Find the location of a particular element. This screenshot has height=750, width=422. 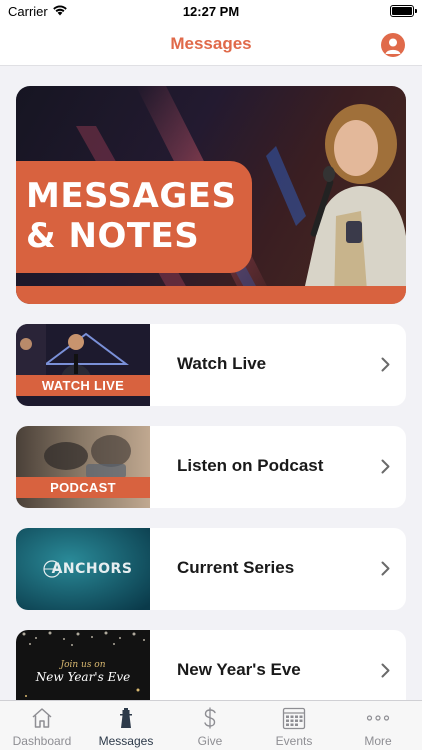

podcast-label: Listen on Podcast is located at coordinates (250, 465).